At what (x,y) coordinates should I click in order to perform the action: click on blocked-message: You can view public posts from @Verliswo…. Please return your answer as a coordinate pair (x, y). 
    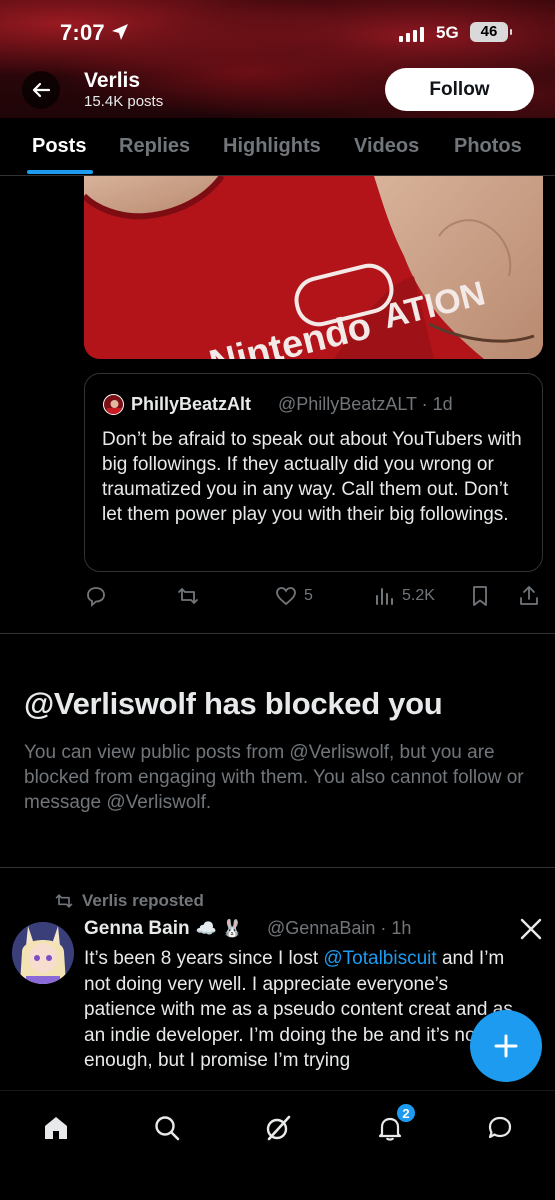
    Looking at the image, I should click on (274, 777).